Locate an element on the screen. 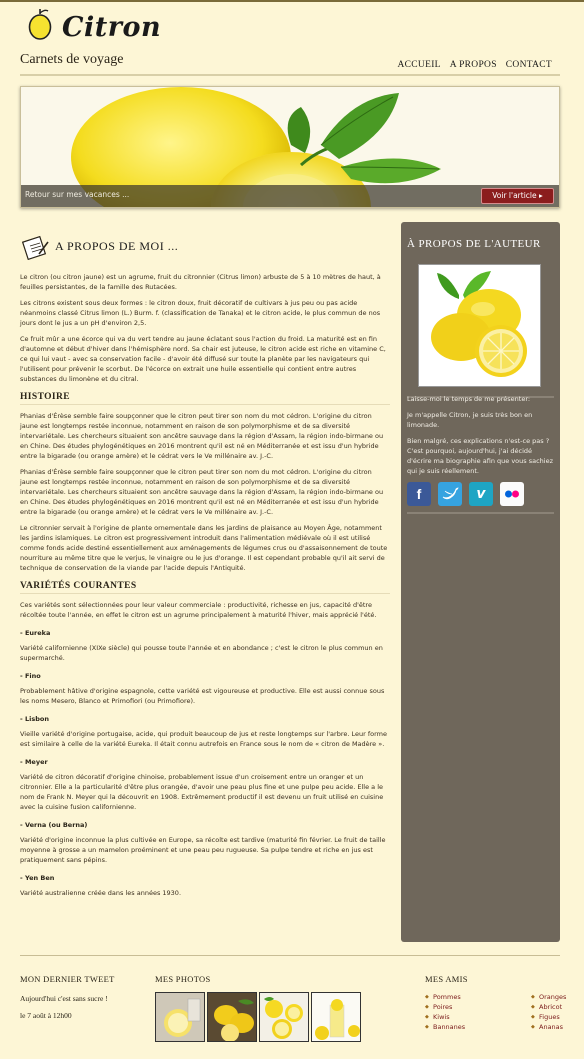 The height and width of the screenshot is (1059, 584). variety-name: - Fino is located at coordinates (30, 676).